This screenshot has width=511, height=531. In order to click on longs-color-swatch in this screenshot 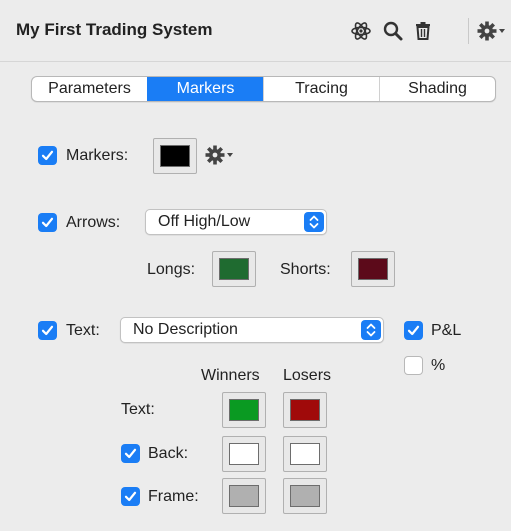, I will do `click(234, 269)`.